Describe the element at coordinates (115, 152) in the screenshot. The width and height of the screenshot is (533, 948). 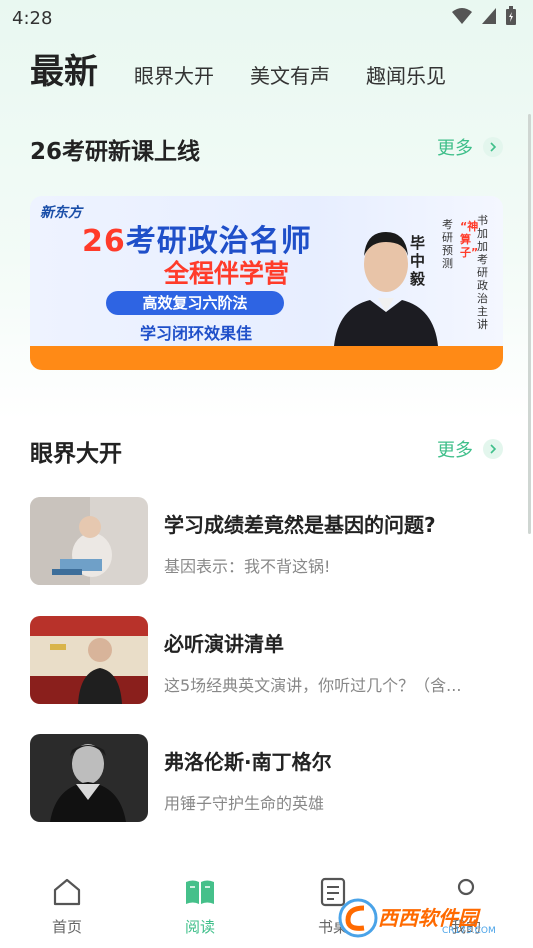
I see `course-section-title: 26考研新课上线` at that location.